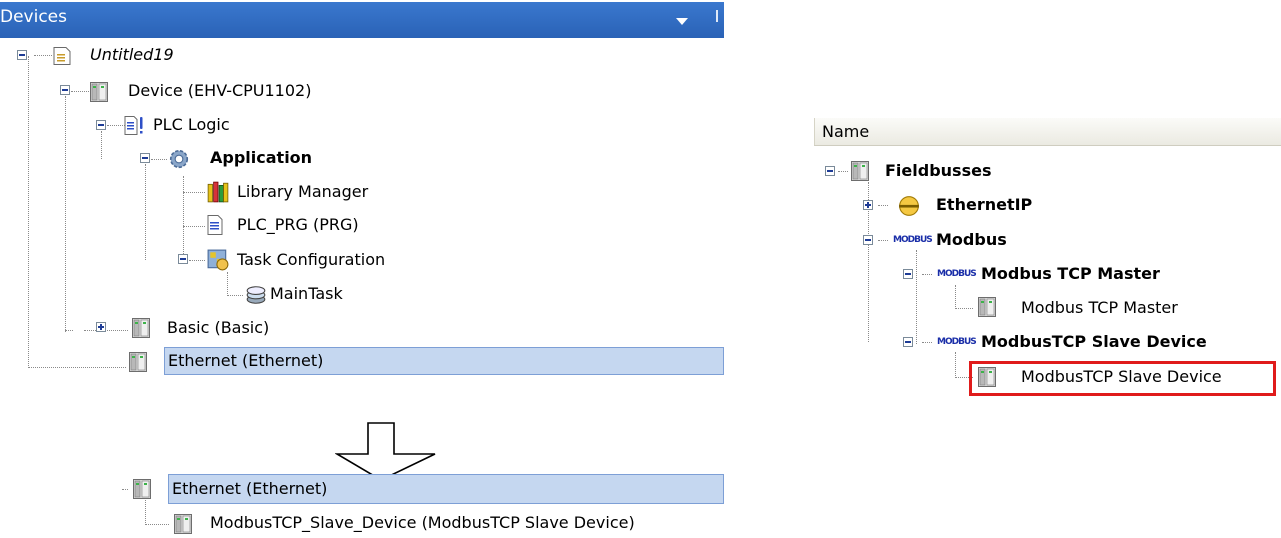 Image resolution: width=1281 pixels, height=538 pixels. What do you see at coordinates (215, 225) in the screenshot?
I see `program-document-icon` at bounding box center [215, 225].